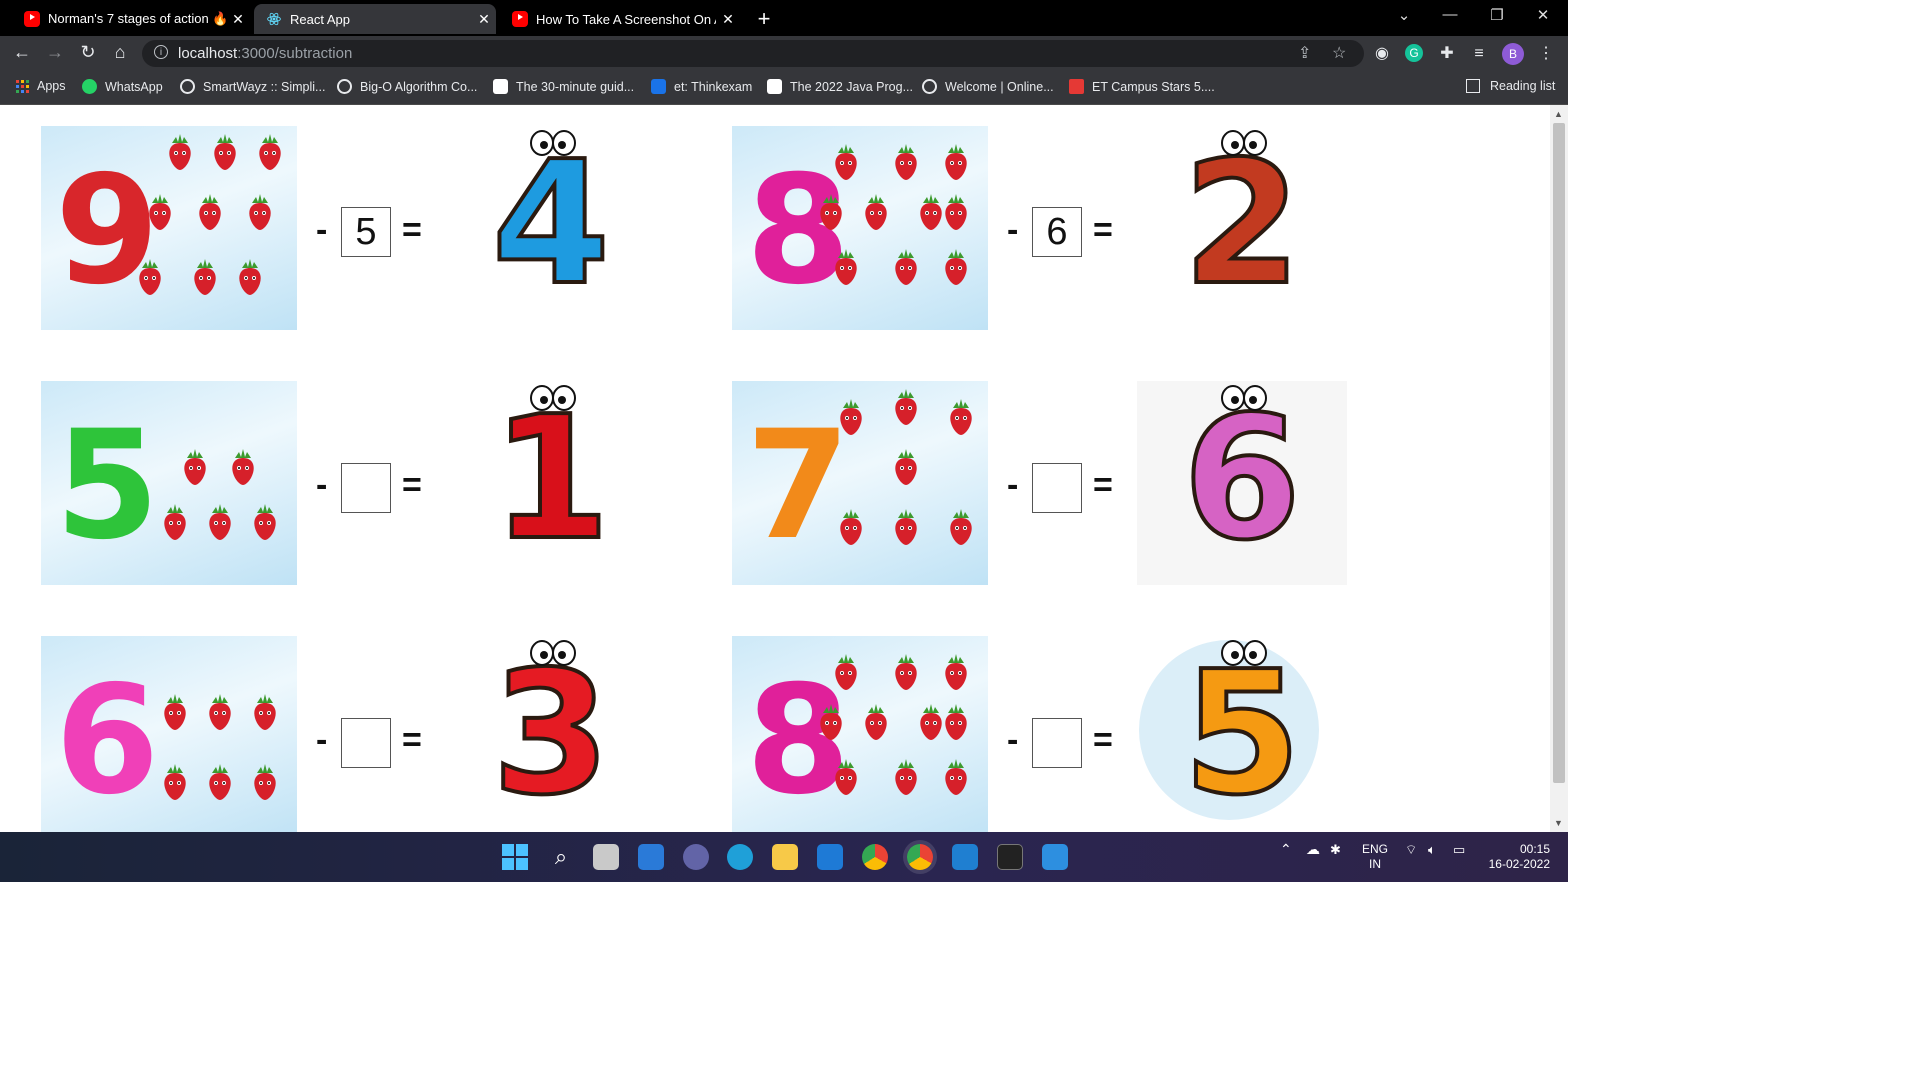 This screenshot has height=1080, width=1920. I want to click on scroll-up-arrow-icon: ▲, so click(1558, 114).